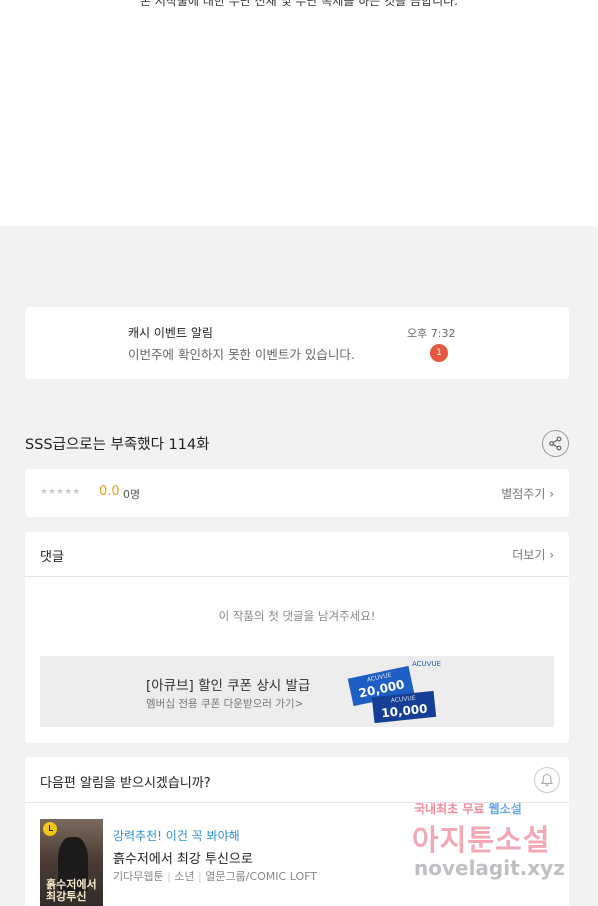 This screenshot has height=906, width=598. I want to click on comments-header: 댓글 더보기 ›, so click(297, 554).